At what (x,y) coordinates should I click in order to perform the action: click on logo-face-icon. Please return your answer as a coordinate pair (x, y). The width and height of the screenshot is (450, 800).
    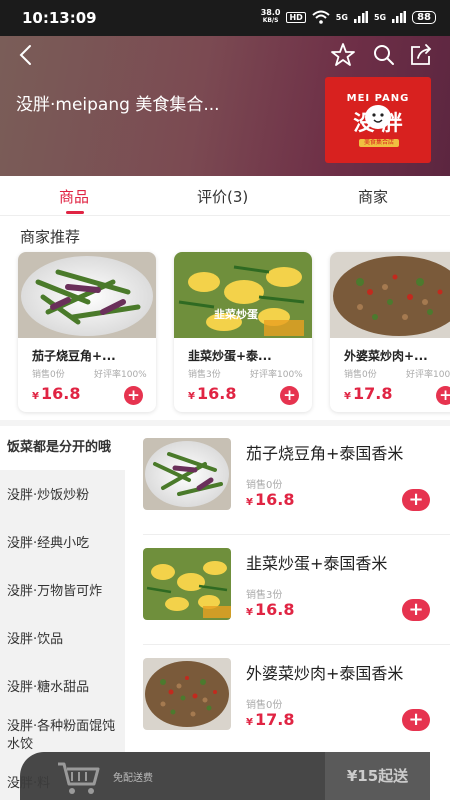
    Looking at the image, I should click on (378, 117).